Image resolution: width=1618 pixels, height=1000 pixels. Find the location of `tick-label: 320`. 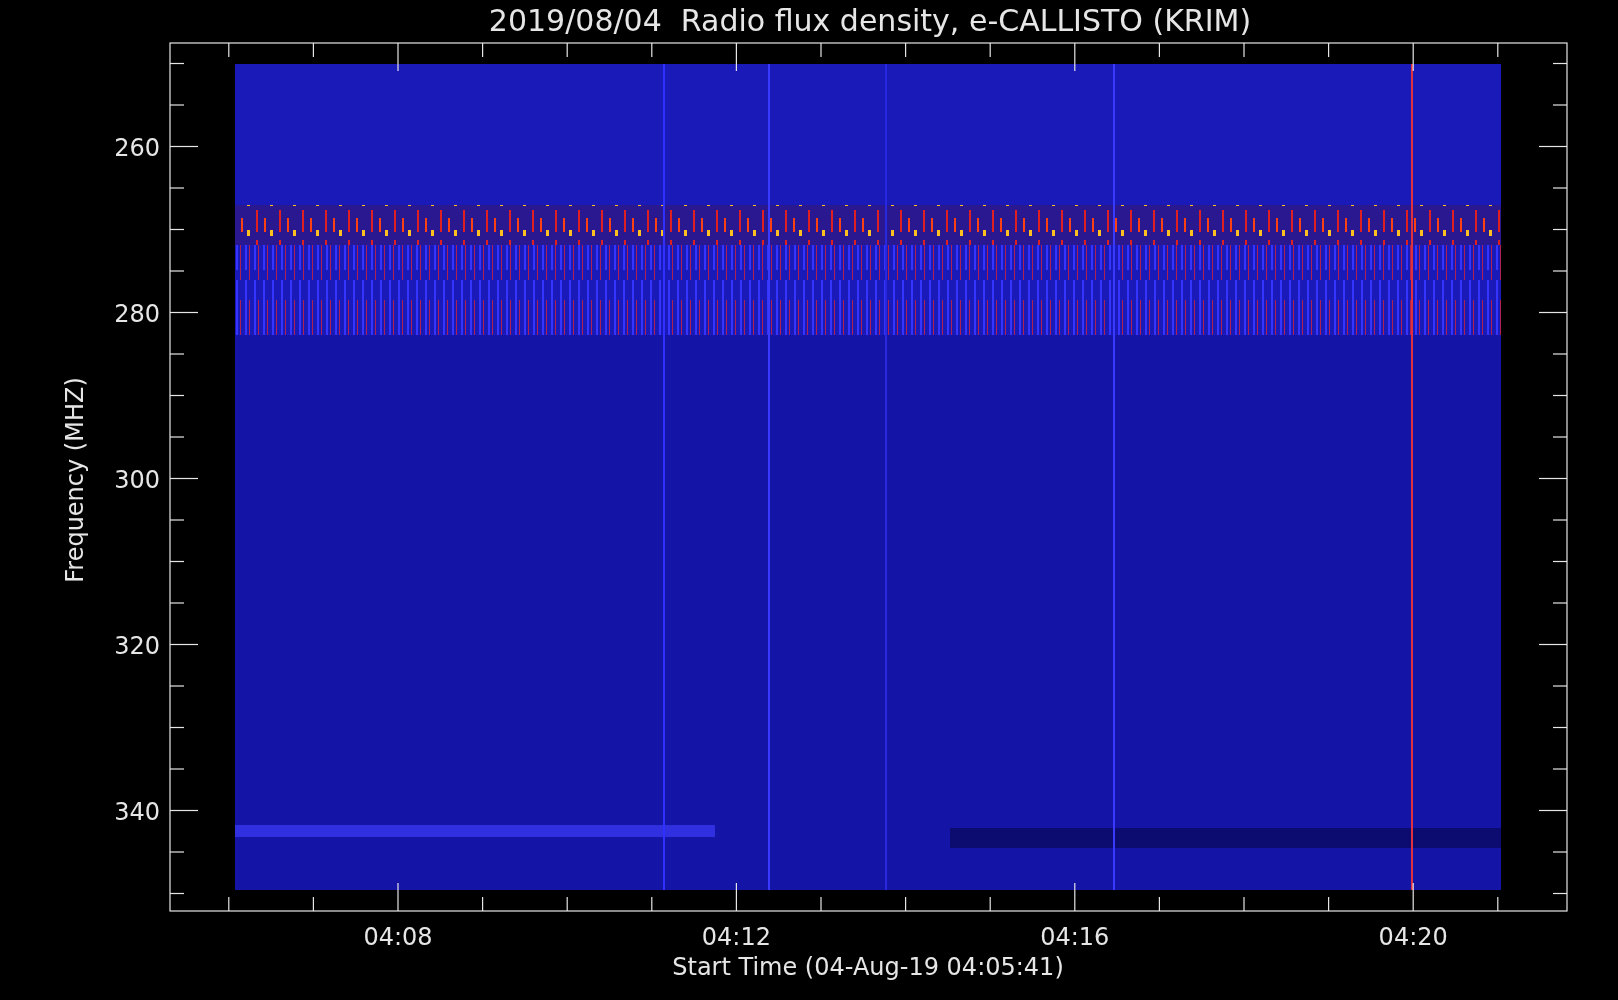

tick-label: 320 is located at coordinates (137, 645).